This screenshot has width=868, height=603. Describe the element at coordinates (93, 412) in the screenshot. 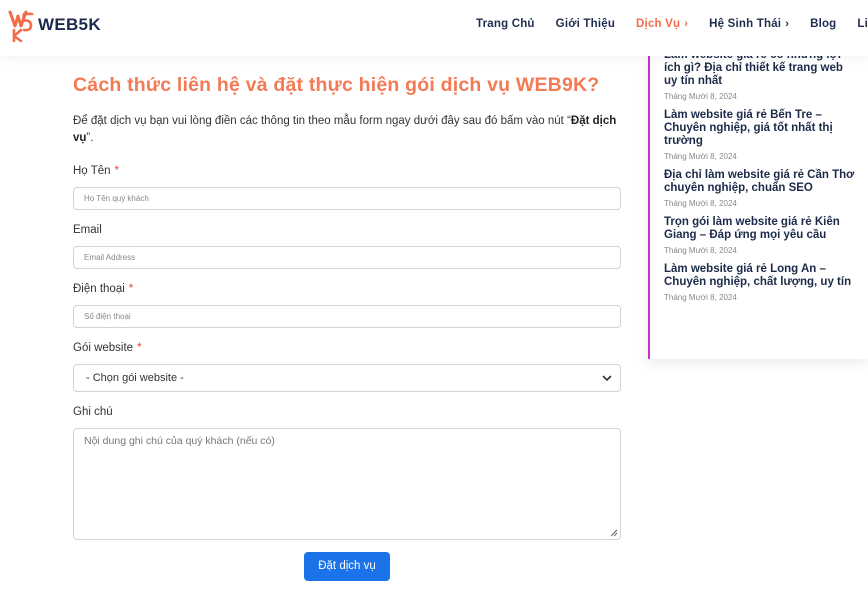

I see `label-text: Ghi chú` at that location.